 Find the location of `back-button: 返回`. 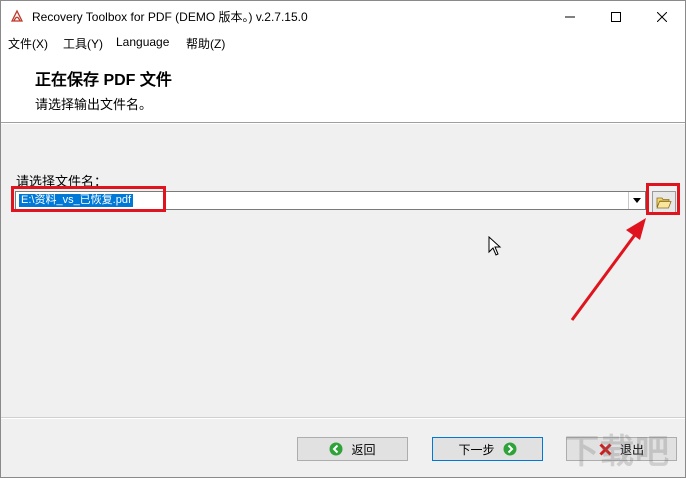

back-button: 返回 is located at coordinates (352, 449).